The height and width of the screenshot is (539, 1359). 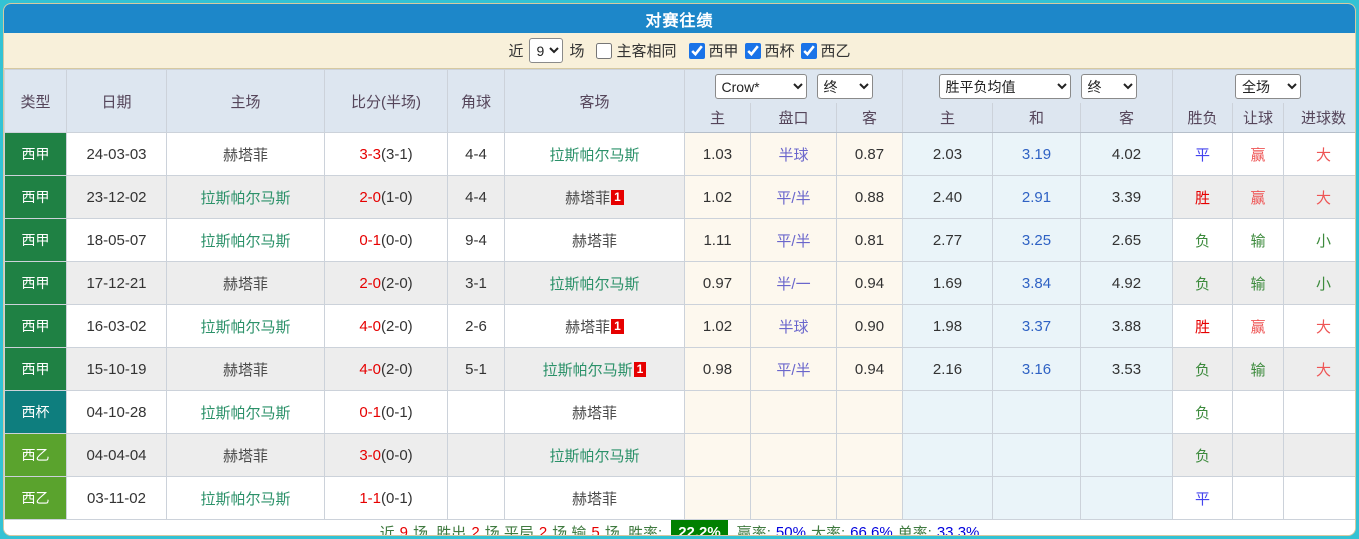 What do you see at coordinates (370, 283) in the screenshot?
I see `full-time-score: 2-0` at bounding box center [370, 283].